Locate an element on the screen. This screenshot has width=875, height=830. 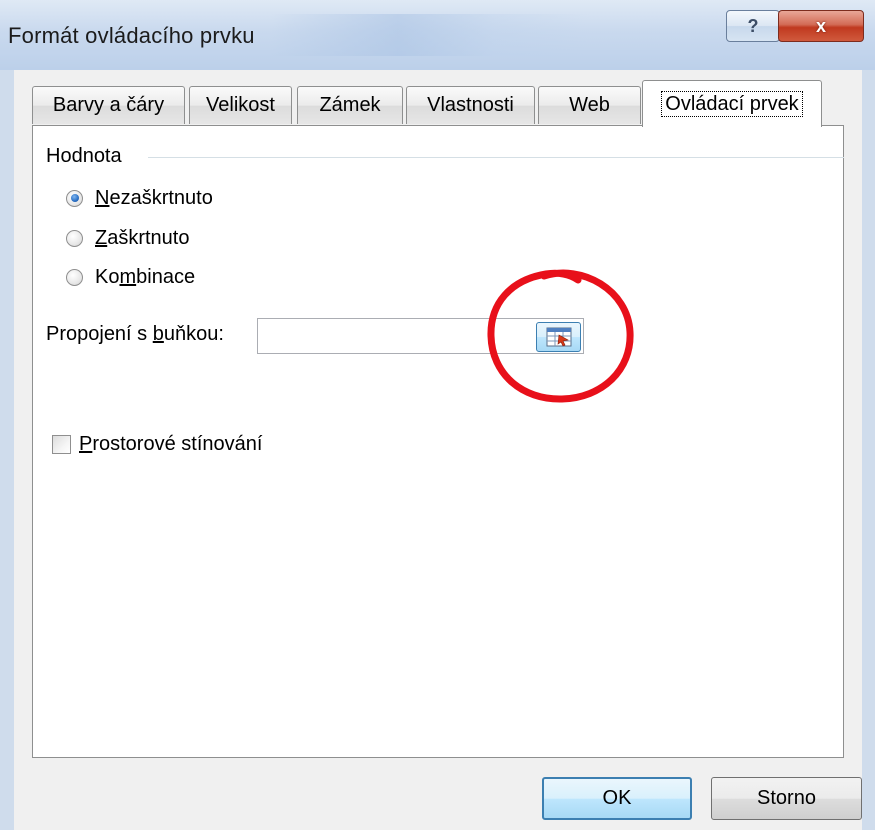
close-button: x is located at coordinates (821, 26).